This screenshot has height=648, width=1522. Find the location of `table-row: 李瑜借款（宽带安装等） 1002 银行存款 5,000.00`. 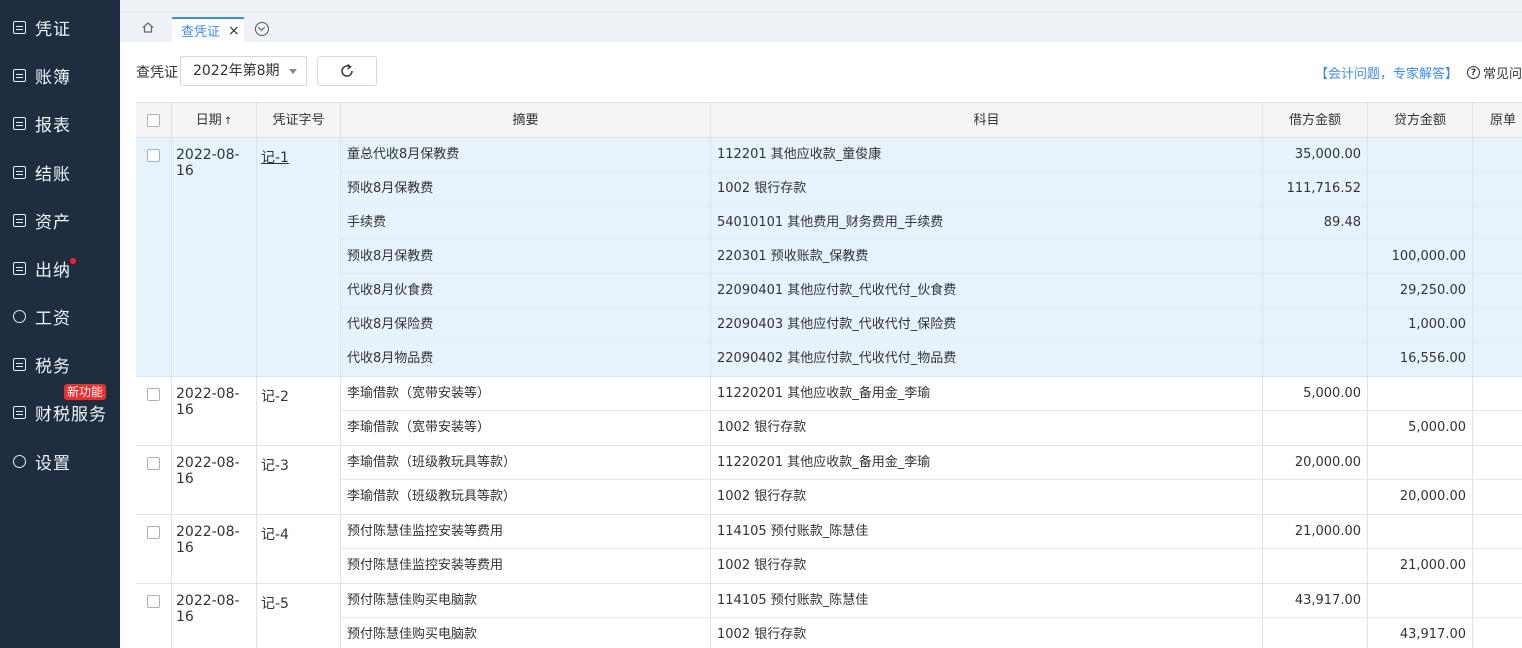

table-row: 李瑜借款（宽带安装等） 1002 银行存款 5,000.00 is located at coordinates (931, 428).